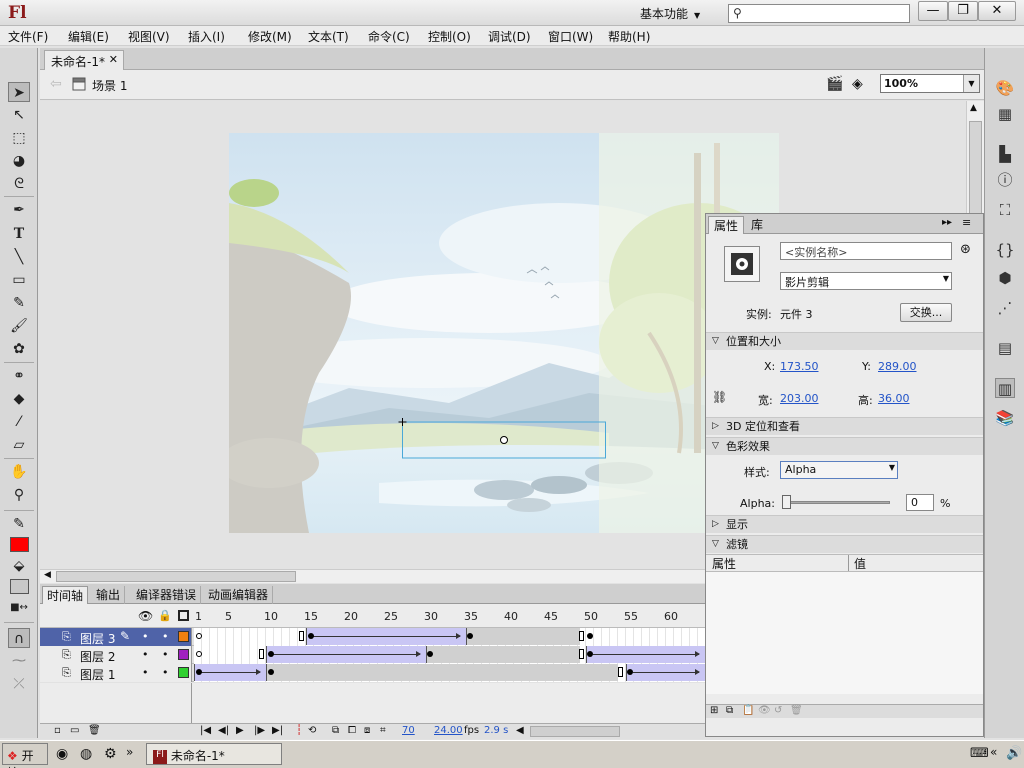  What do you see at coordinates (1005, 308) in the screenshot?
I see `motion-presets-icon: ⋰` at bounding box center [1005, 308].